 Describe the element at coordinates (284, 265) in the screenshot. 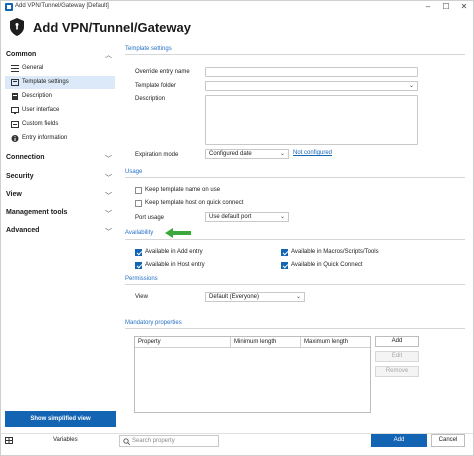

I see `available-quick-connect-checkbox` at that location.